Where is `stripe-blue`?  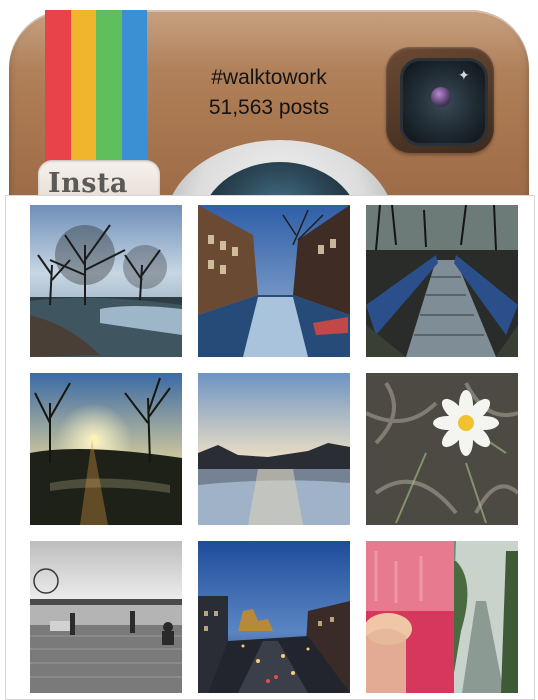 stripe-blue is located at coordinates (134, 90).